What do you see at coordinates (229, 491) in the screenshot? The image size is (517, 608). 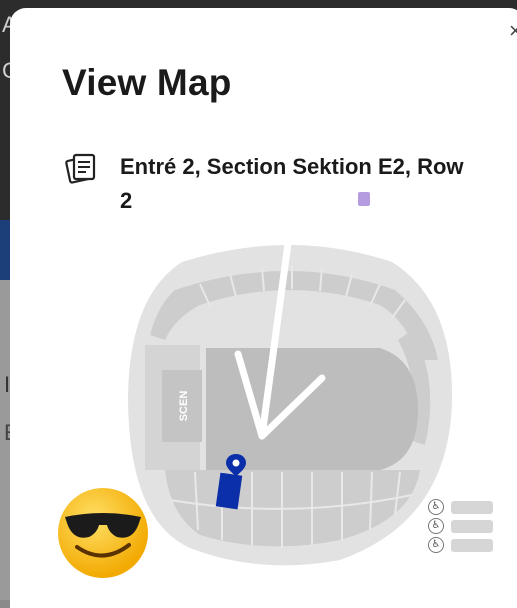 I see `selected-section` at bounding box center [229, 491].